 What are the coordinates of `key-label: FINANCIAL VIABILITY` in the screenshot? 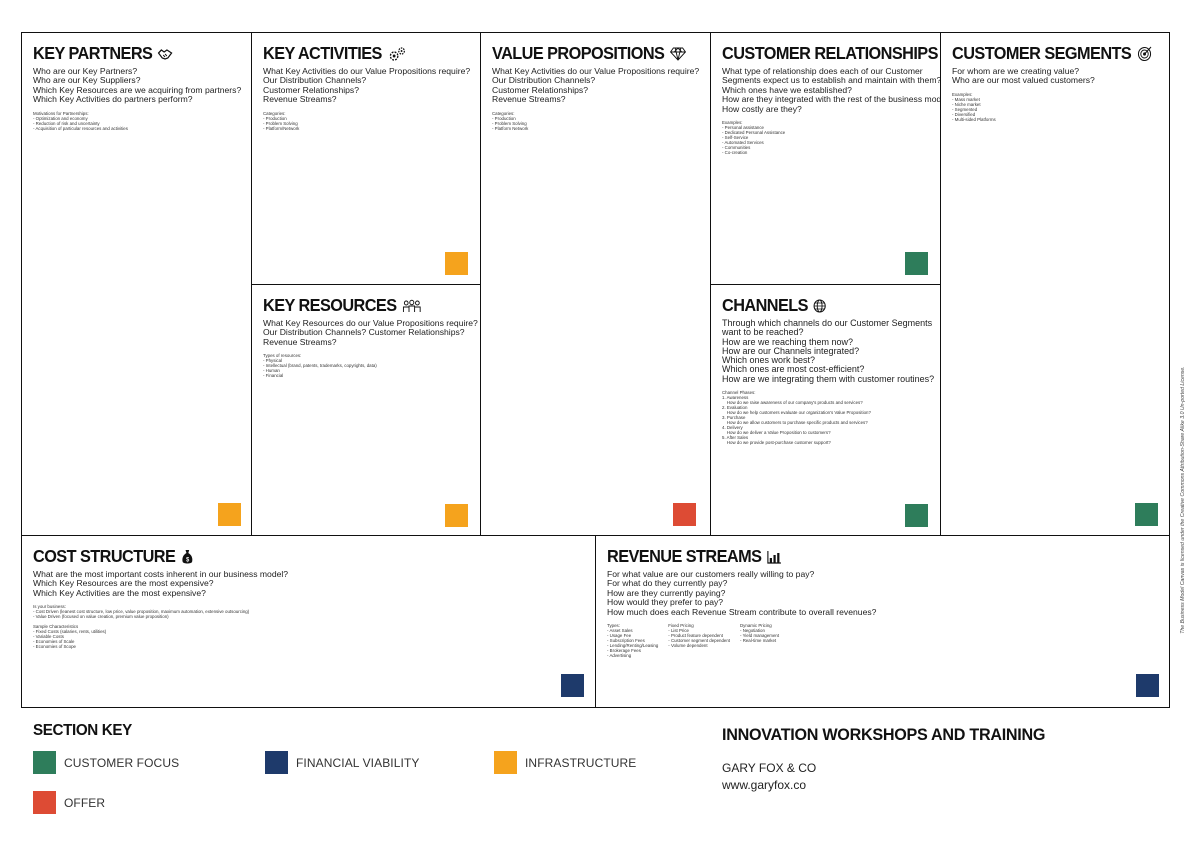 It's located at (358, 762).